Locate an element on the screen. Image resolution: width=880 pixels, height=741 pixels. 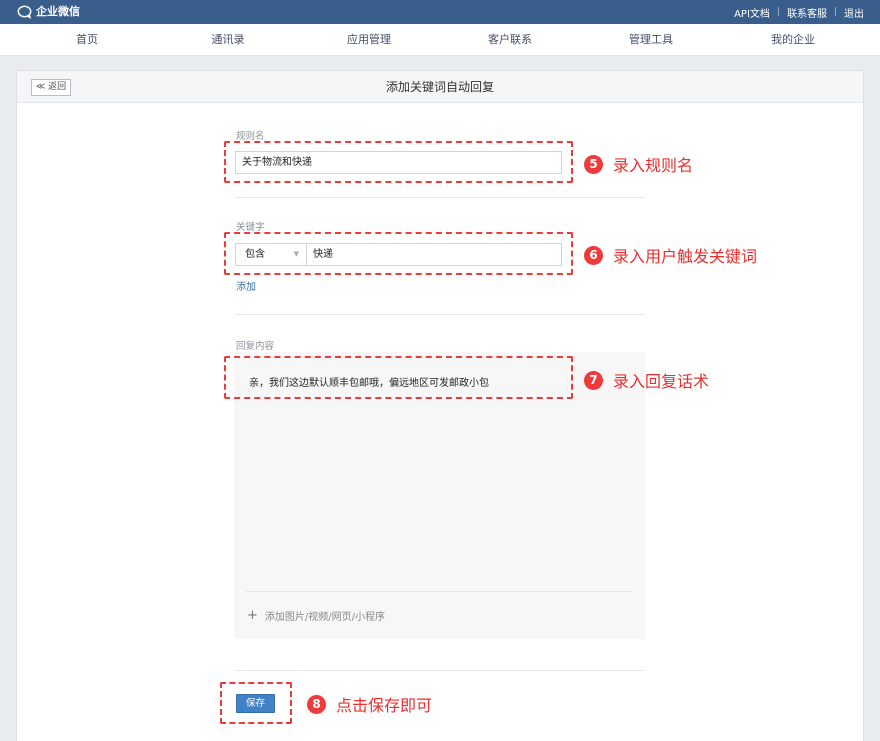
rule-name-label: 规则名 is located at coordinates (250, 136).